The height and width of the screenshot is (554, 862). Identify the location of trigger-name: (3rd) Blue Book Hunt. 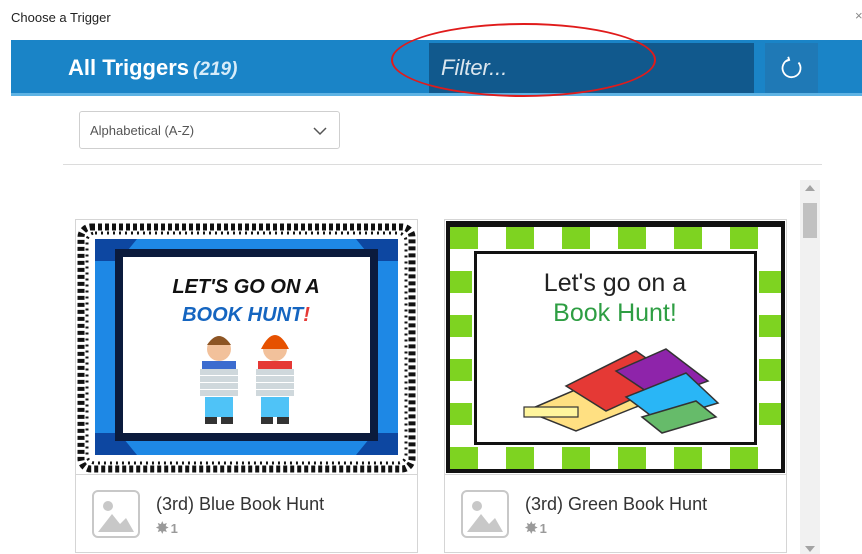
(240, 504).